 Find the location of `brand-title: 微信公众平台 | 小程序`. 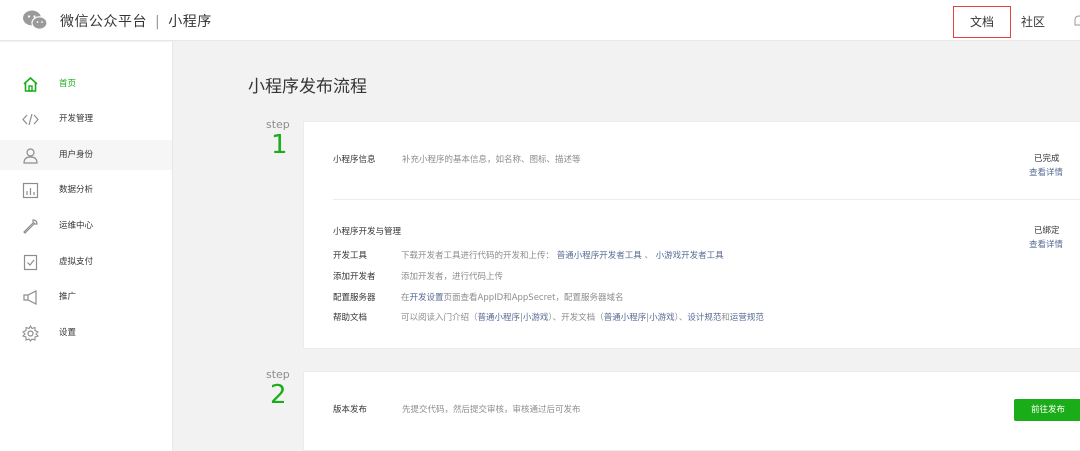

brand-title: 微信公众平台 | 小程序 is located at coordinates (136, 21).